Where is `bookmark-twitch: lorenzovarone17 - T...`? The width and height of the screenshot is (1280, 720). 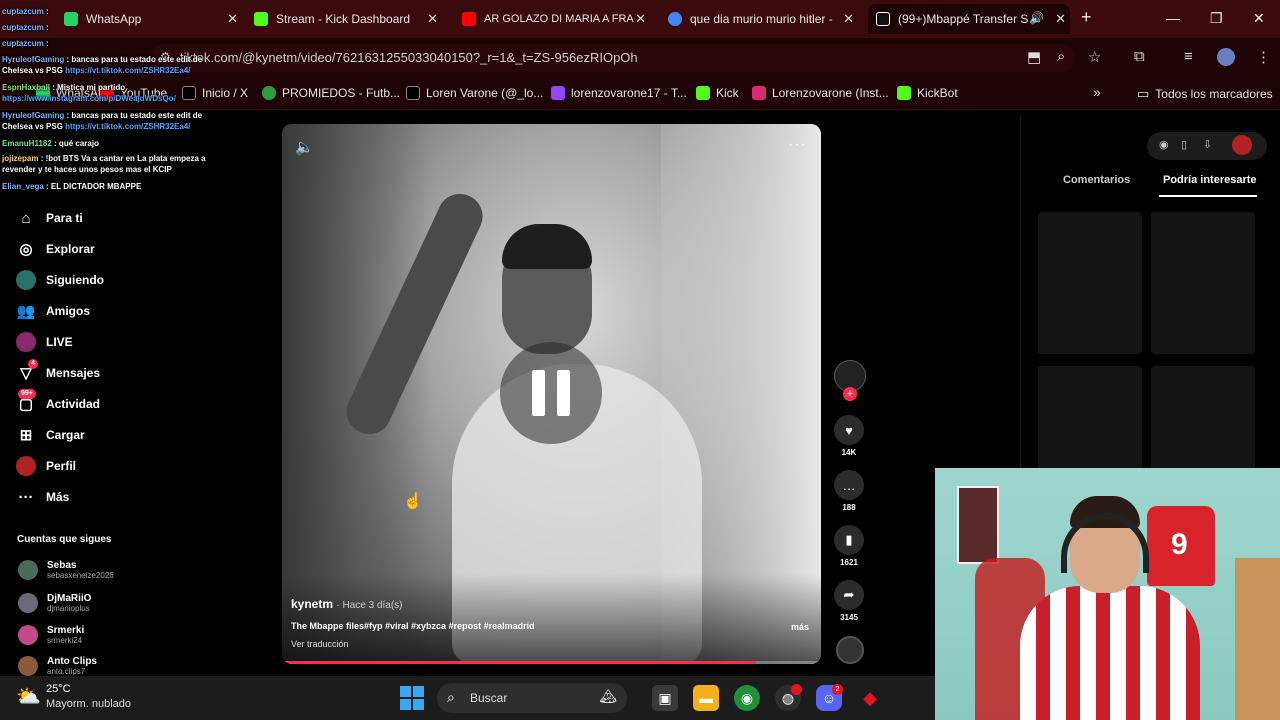
bookmark-twitch: lorenzovarone17 - T... is located at coordinates (619, 93).